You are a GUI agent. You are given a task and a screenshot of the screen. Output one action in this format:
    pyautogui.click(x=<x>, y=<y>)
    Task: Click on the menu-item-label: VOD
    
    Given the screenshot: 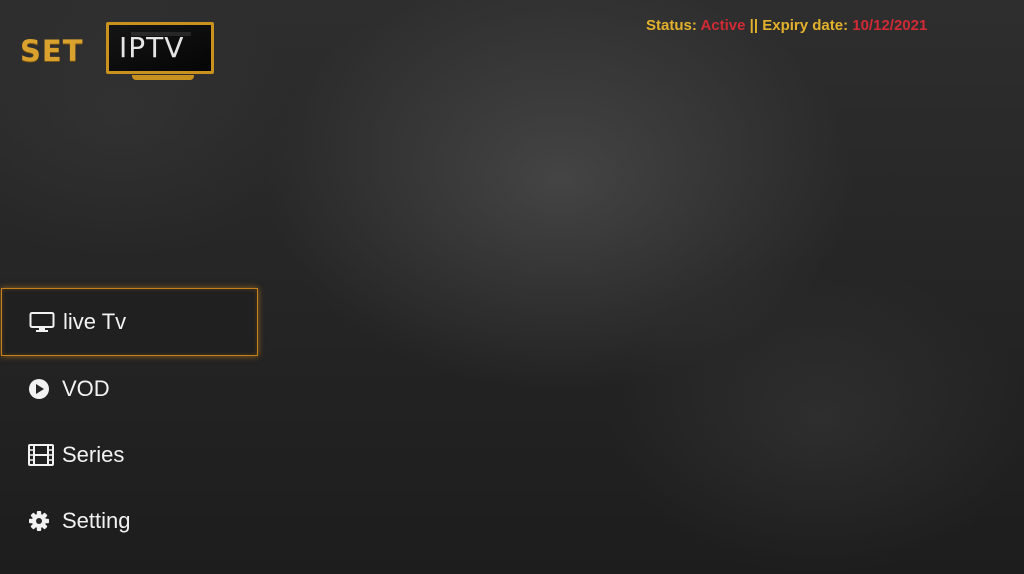 What is the action you would take?
    pyautogui.click(x=86, y=388)
    